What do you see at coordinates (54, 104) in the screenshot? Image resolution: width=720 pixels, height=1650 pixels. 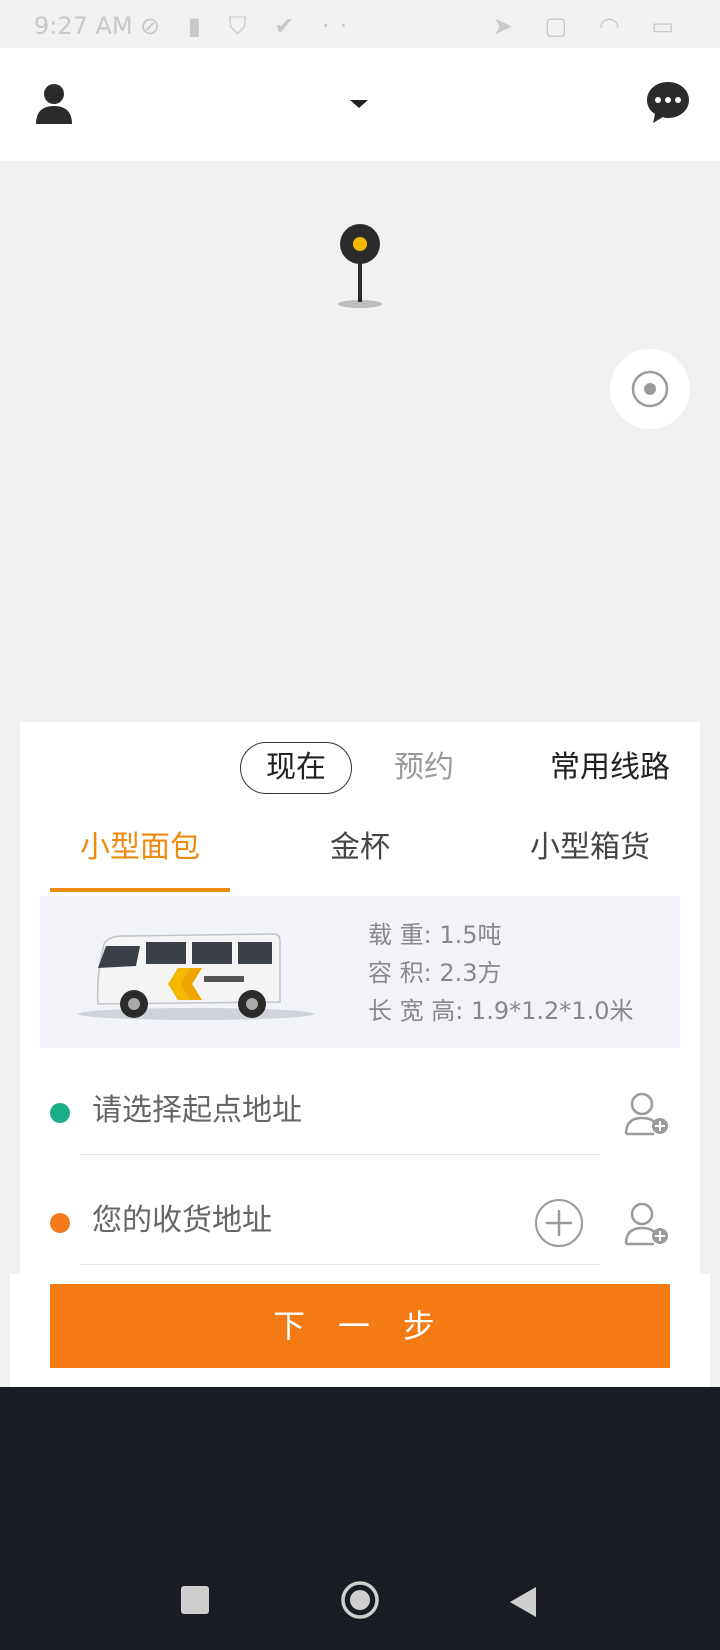 I see `person-icon` at bounding box center [54, 104].